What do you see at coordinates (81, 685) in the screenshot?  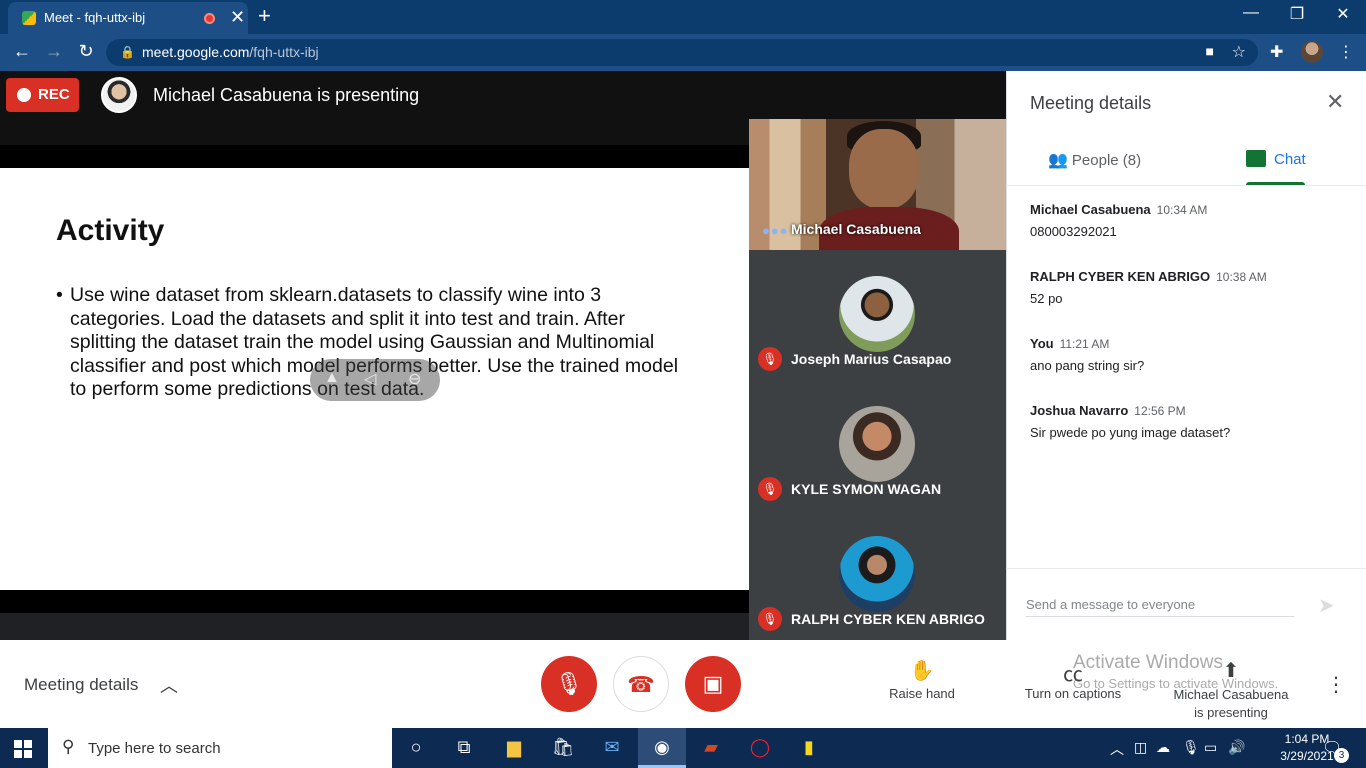 I see `meeting-details-button: Meeting details` at bounding box center [81, 685].